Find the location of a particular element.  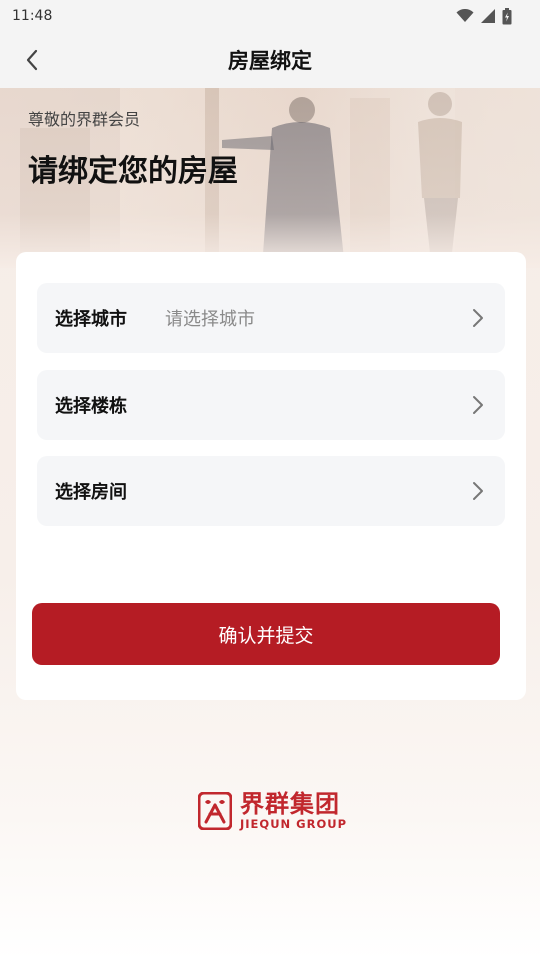

page-title: 房屋绑定 is located at coordinates (270, 61).